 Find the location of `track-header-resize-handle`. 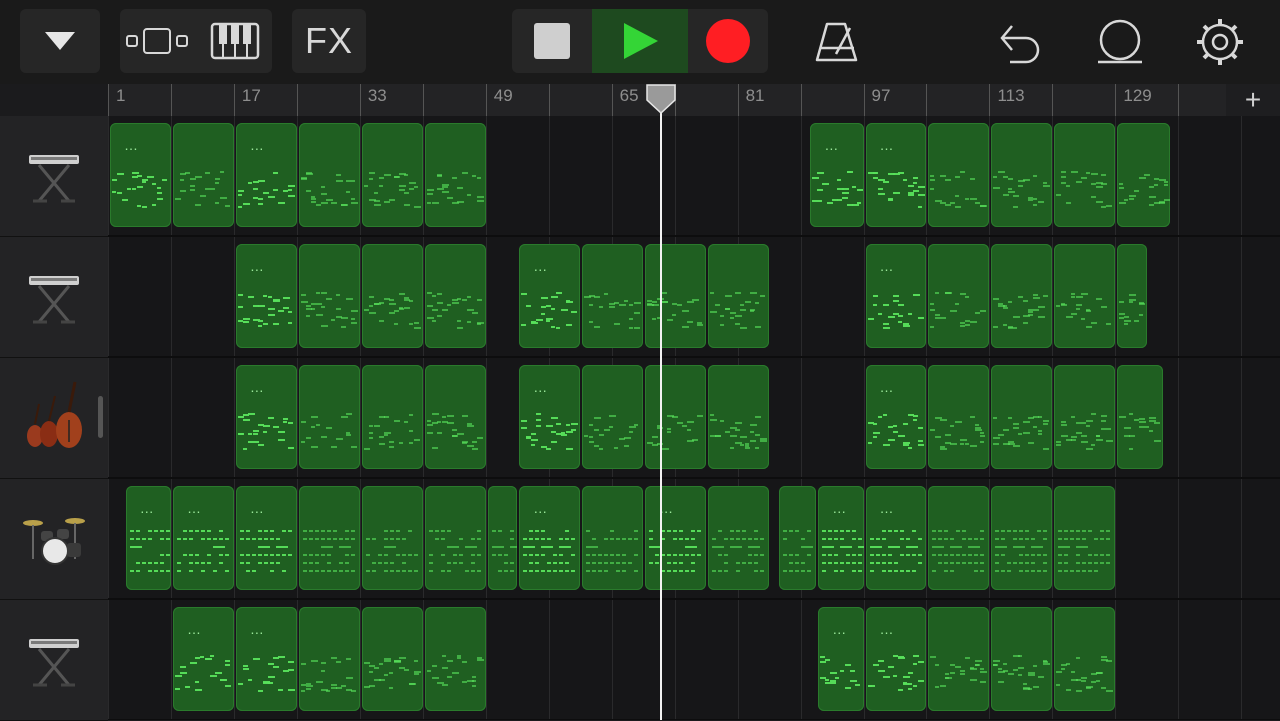

track-header-resize-handle is located at coordinates (100, 417).